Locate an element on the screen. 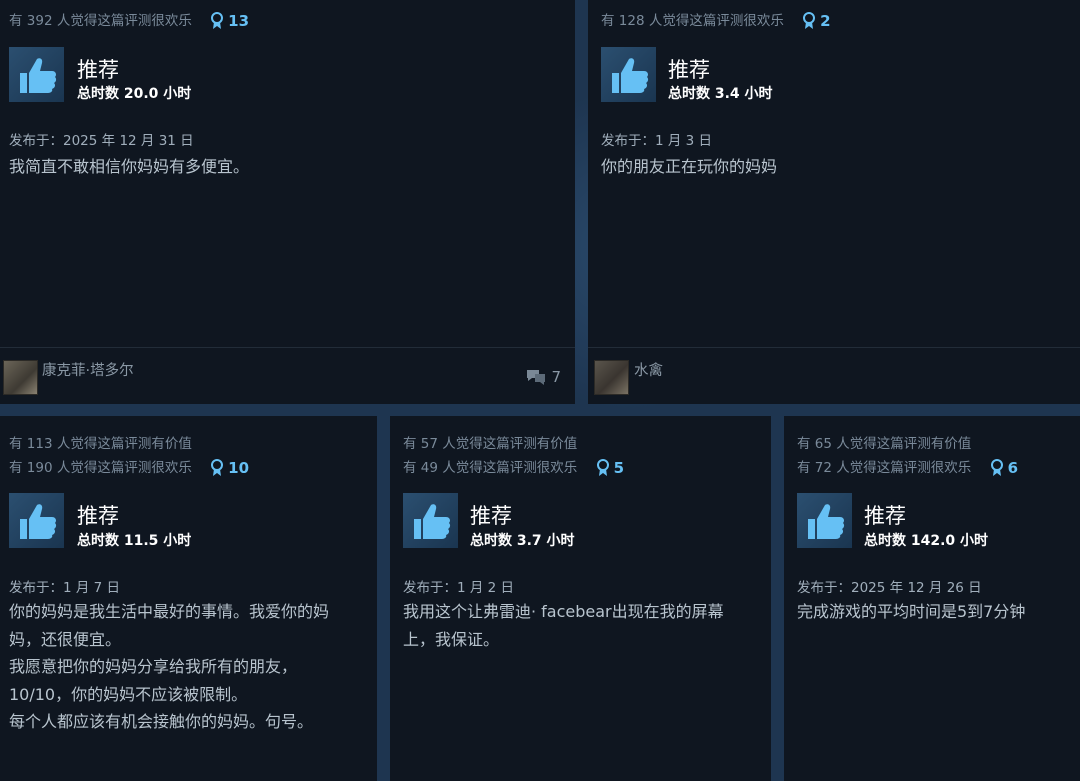 Image resolution: width=1080 pixels, height=781 pixels. playtime-hours: 总时数 20.0 小时 is located at coordinates (134, 94).